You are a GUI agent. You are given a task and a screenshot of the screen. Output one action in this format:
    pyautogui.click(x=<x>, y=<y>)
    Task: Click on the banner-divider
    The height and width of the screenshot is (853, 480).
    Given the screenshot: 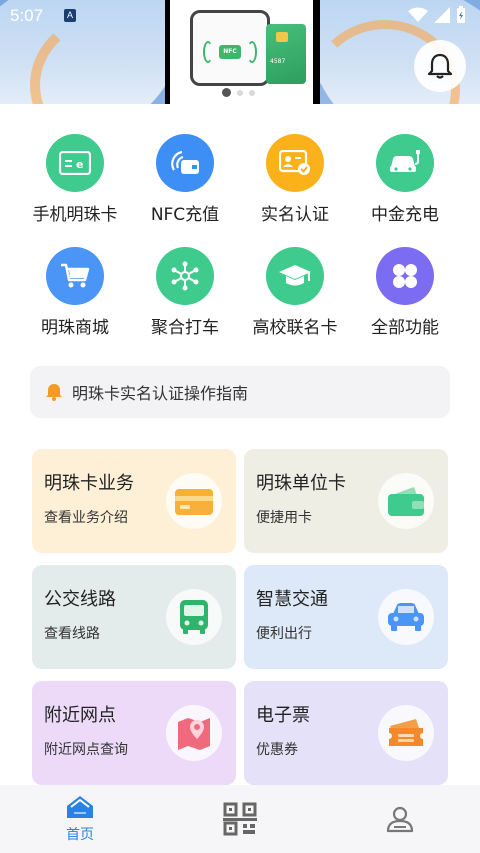 What is the action you would take?
    pyautogui.click(x=316, y=52)
    